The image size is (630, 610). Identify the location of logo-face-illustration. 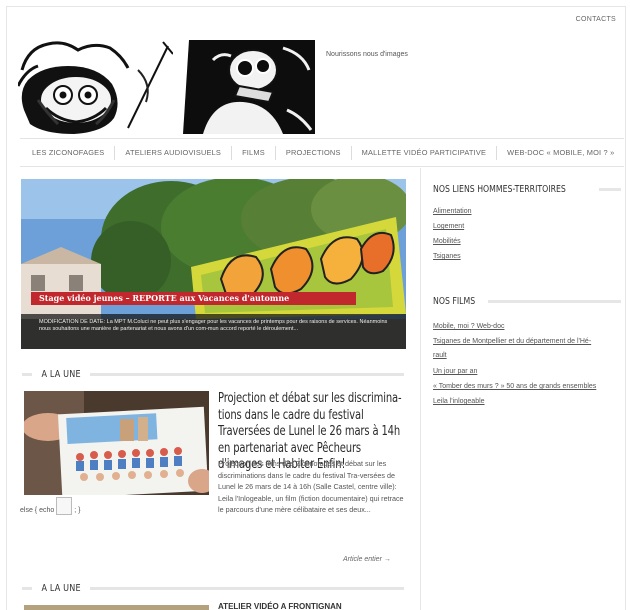
(95, 87).